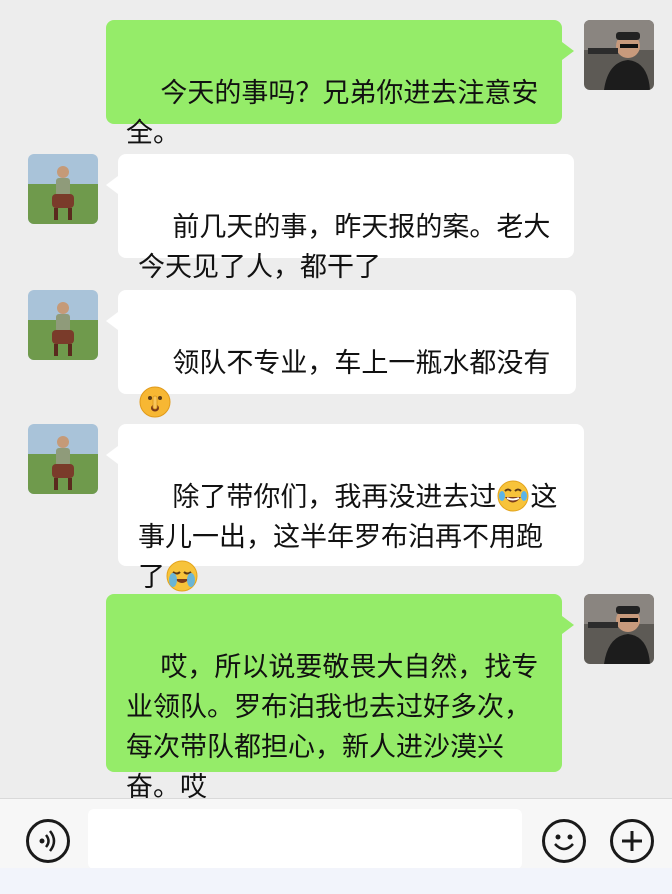 The height and width of the screenshot is (894, 672). I want to click on input-bar, so click(336, 833).